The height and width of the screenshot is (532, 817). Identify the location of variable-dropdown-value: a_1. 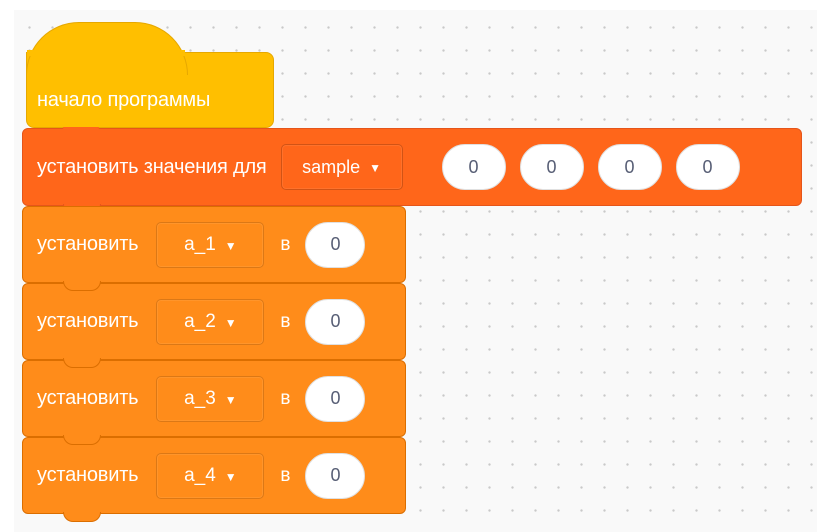
(200, 244).